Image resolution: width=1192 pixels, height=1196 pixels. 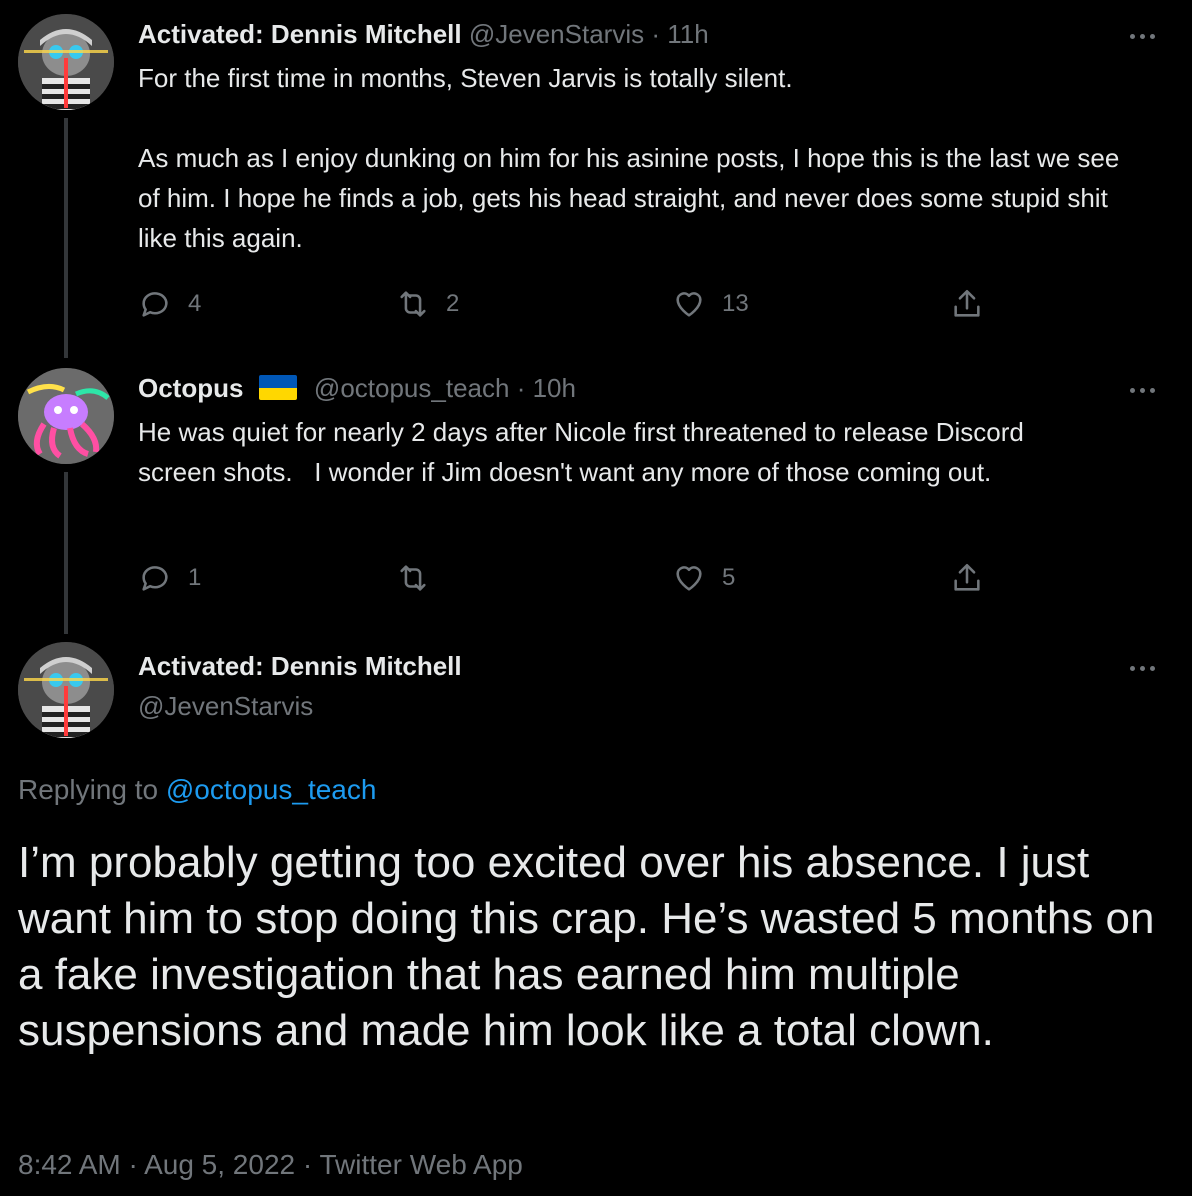 I want to click on tweet-date: Aug 5, 2022, so click(x=219, y=1164).